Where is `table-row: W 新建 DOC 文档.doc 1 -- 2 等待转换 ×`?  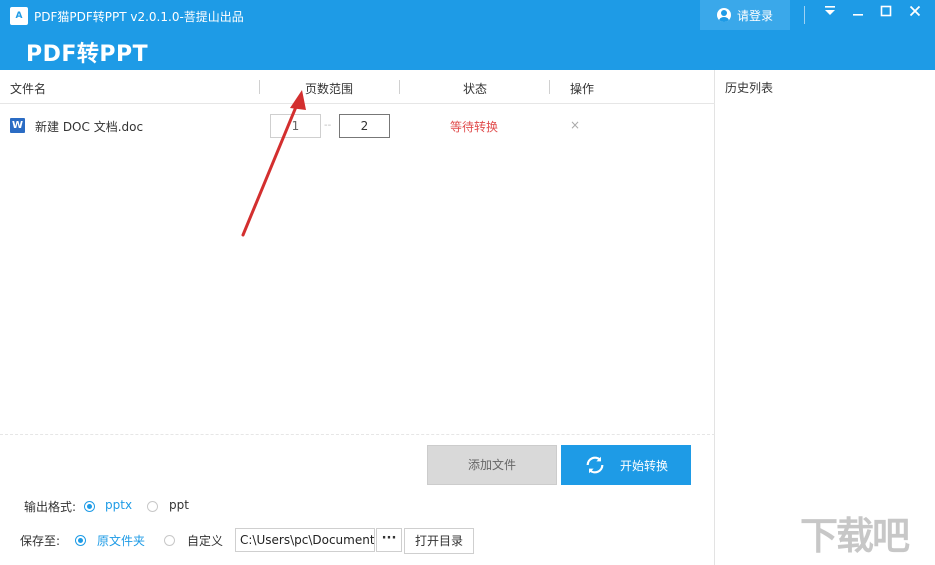
table-row: W 新建 DOC 文档.doc 1 -- 2 等待转换 × is located at coordinates (357, 125).